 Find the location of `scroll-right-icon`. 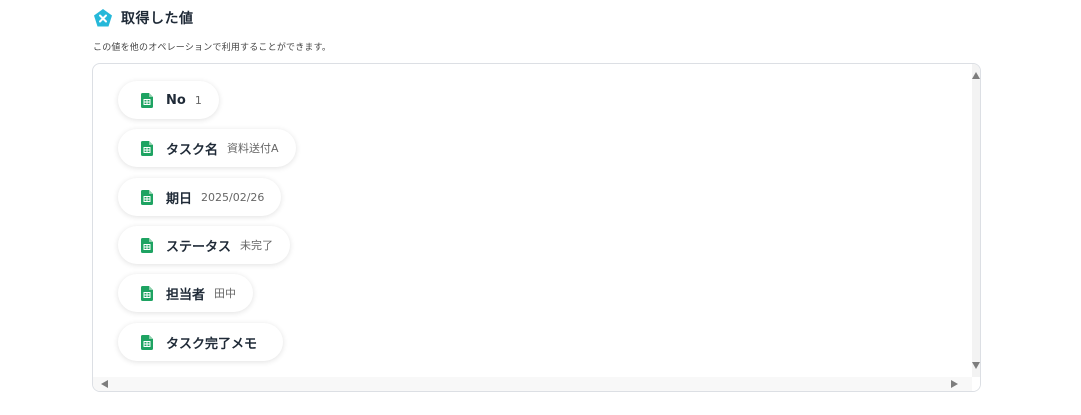

scroll-right-icon is located at coordinates (954, 384).